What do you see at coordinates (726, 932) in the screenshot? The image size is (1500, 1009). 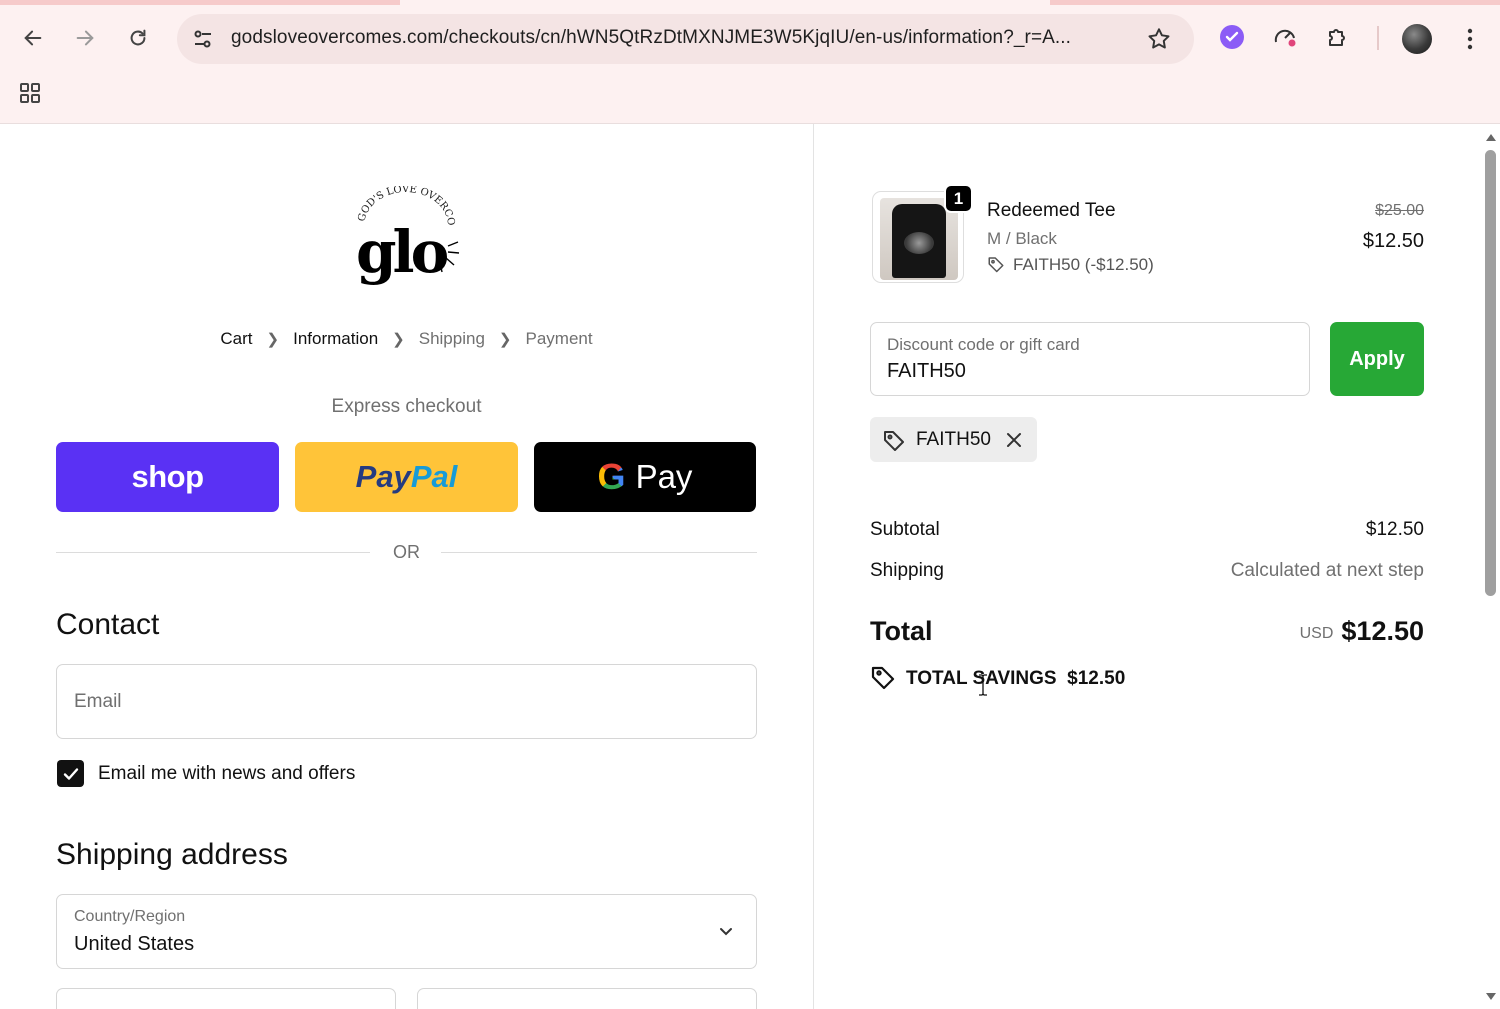 I see `chevron-down-icon` at bounding box center [726, 932].